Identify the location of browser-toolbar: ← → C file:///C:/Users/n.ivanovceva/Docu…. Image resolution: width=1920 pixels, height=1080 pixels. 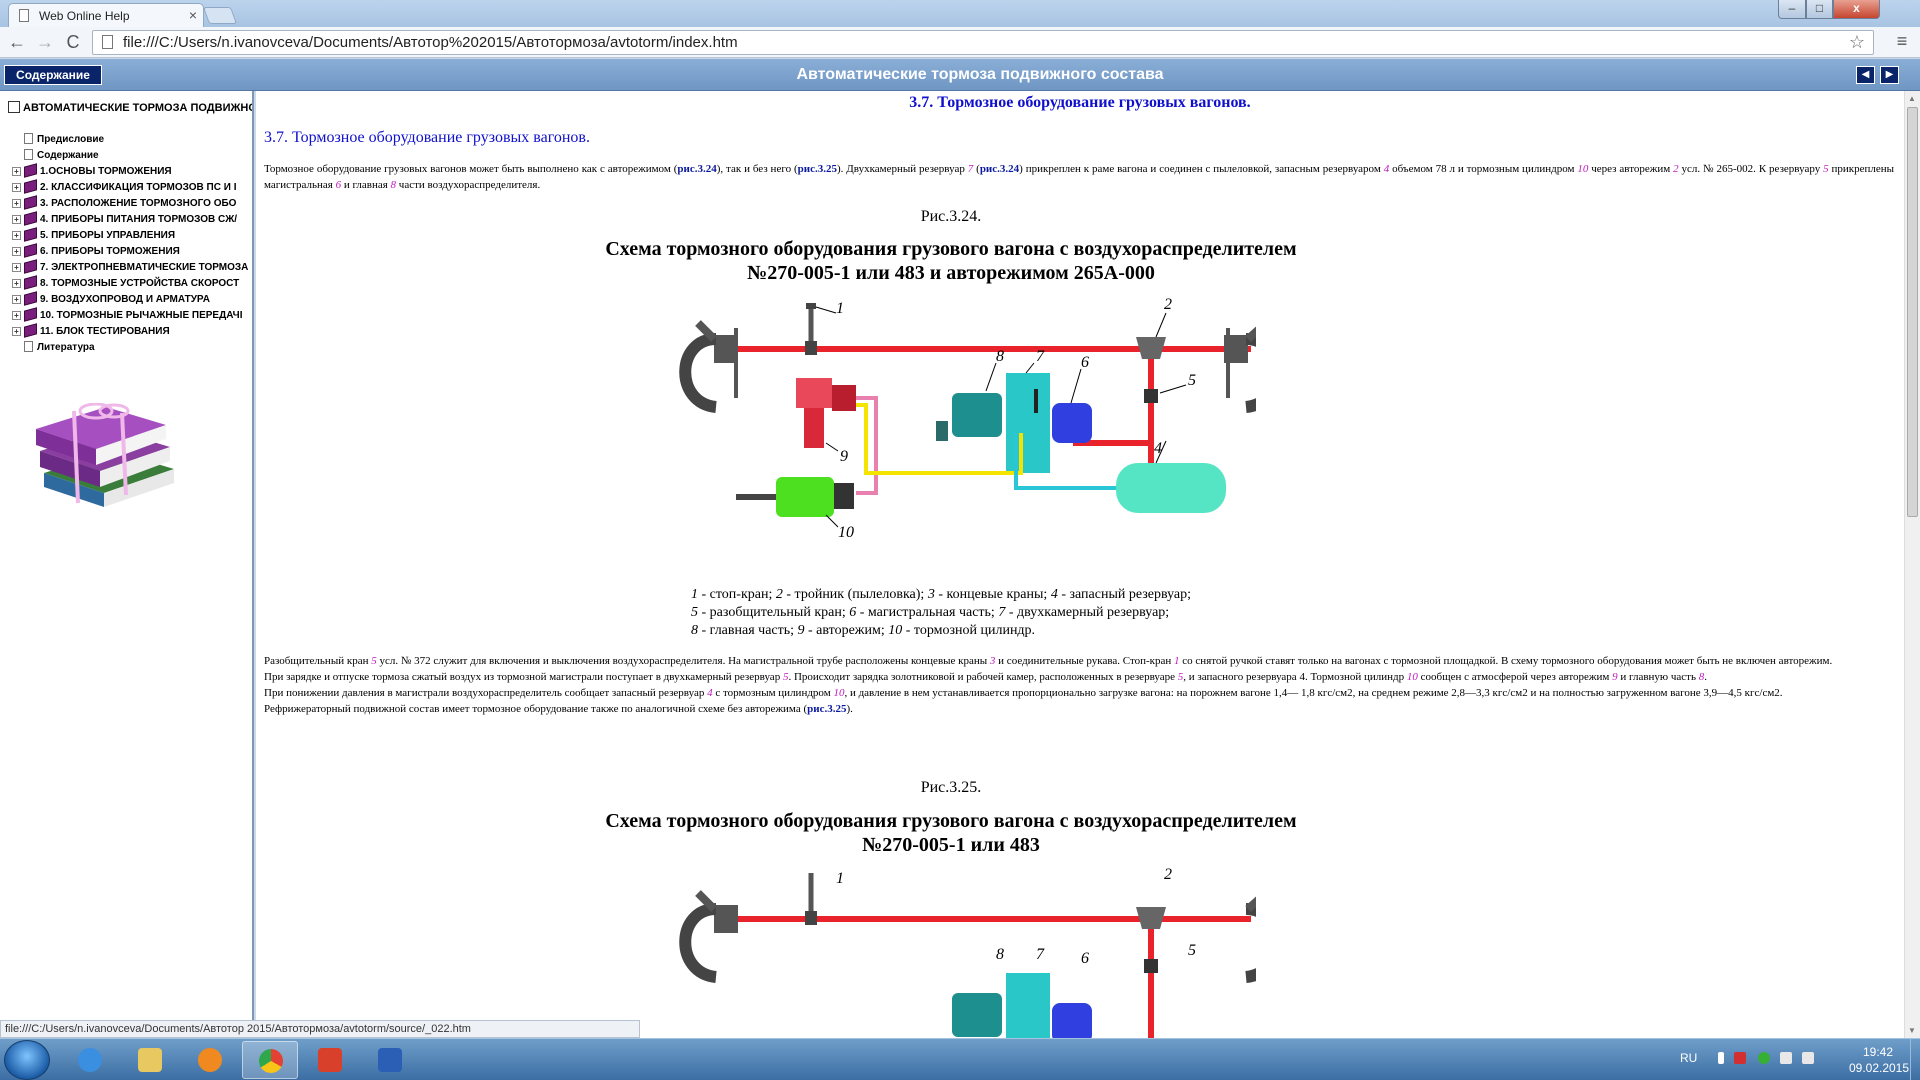
(960, 42).